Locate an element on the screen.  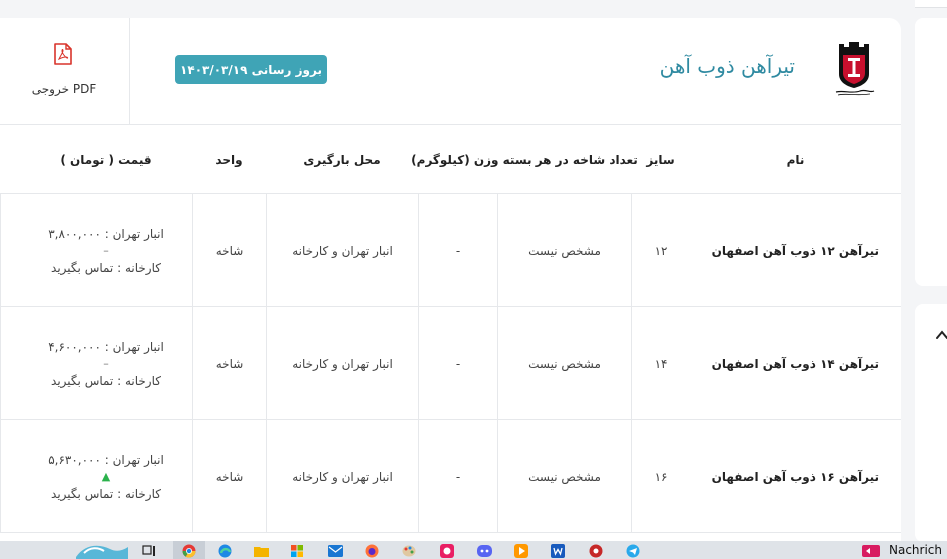
paint-icon is located at coordinates (409, 551).